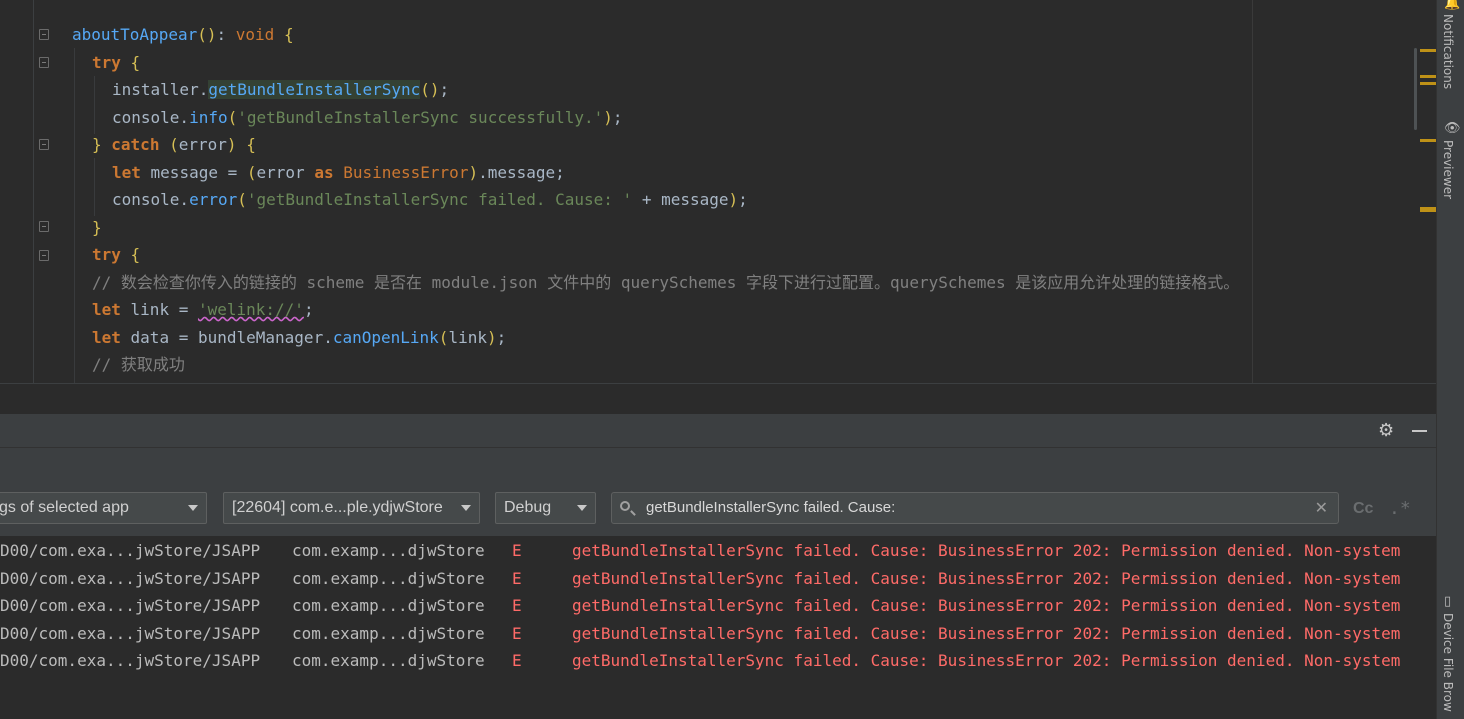  Describe the element at coordinates (1415, 89) in the screenshot. I see `editor-scrollbar` at that location.